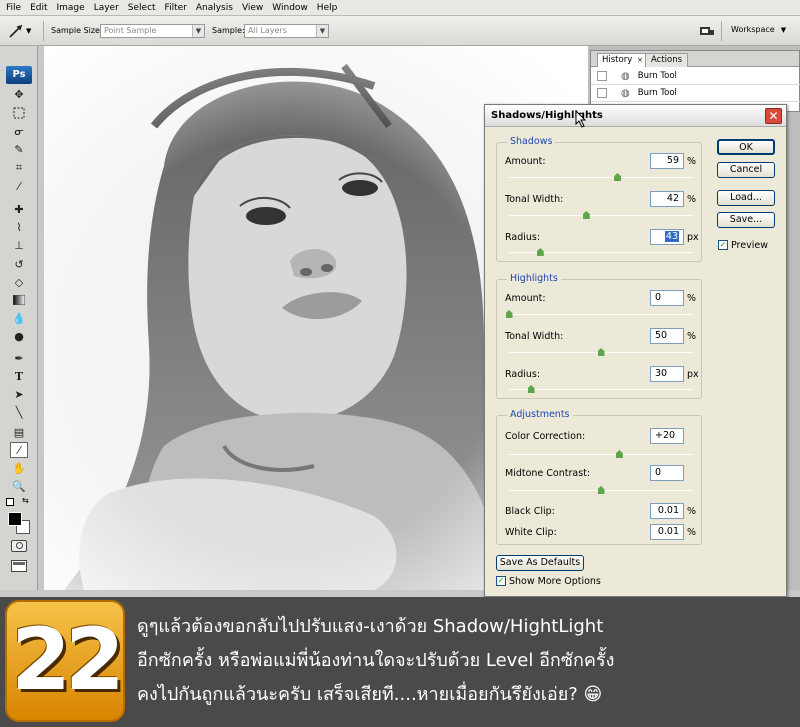 The height and width of the screenshot is (727, 800). Describe the element at coordinates (19, 264) in the screenshot. I see `history-brush-icon: ↺` at that location.